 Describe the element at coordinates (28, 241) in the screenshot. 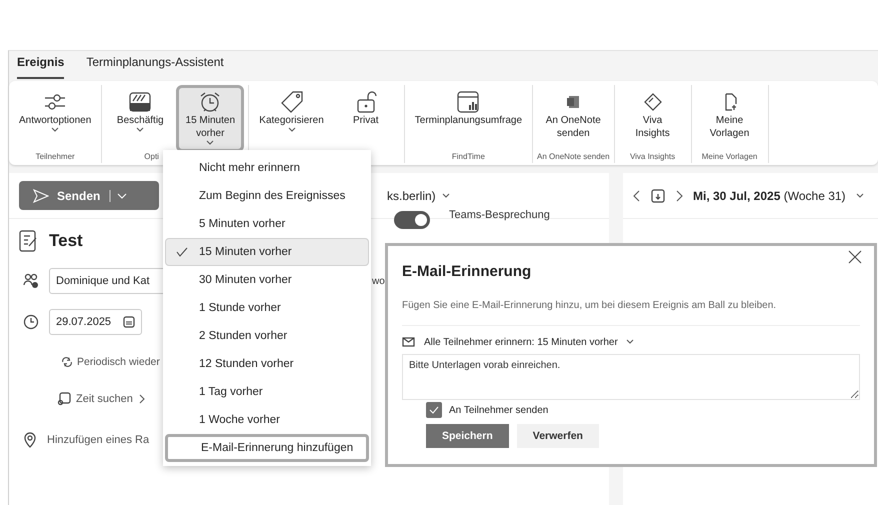

I see `notes-icon` at that location.